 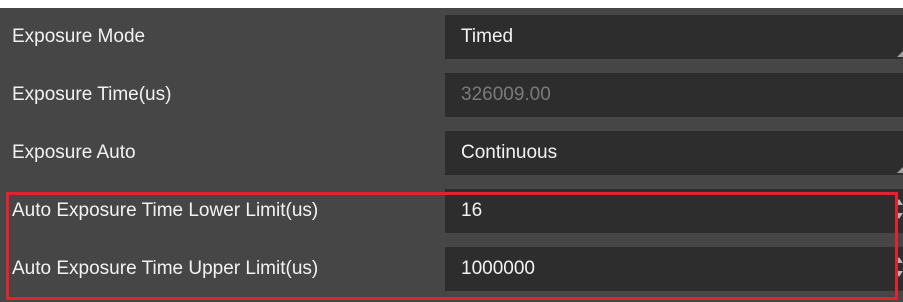 I want to click on dropdown-value: Continuous, so click(x=509, y=152).